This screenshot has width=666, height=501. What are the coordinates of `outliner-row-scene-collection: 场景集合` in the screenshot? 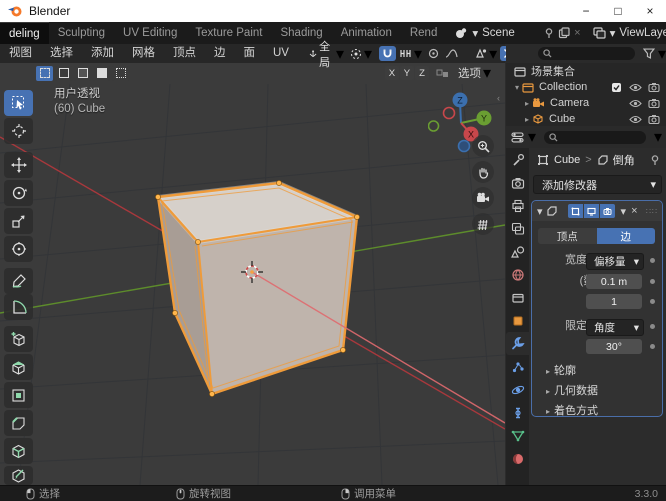 It's located at (586, 71).